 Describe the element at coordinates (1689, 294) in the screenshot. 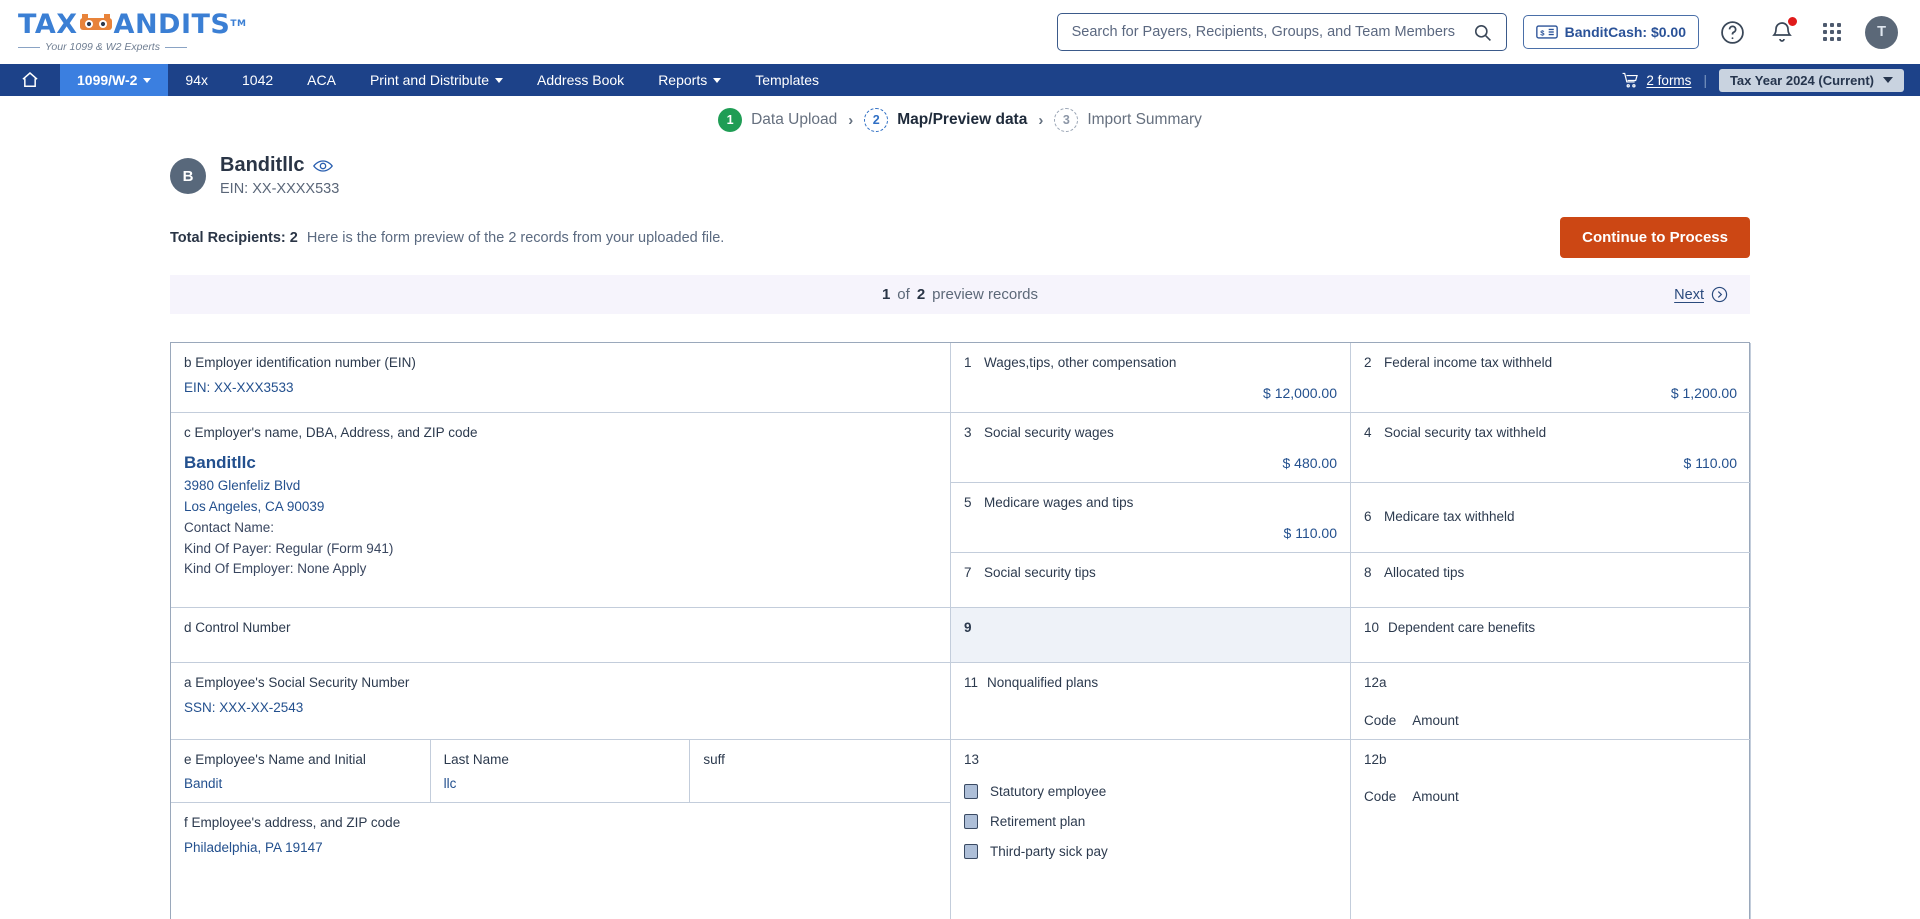

I see `next-label: Next` at that location.